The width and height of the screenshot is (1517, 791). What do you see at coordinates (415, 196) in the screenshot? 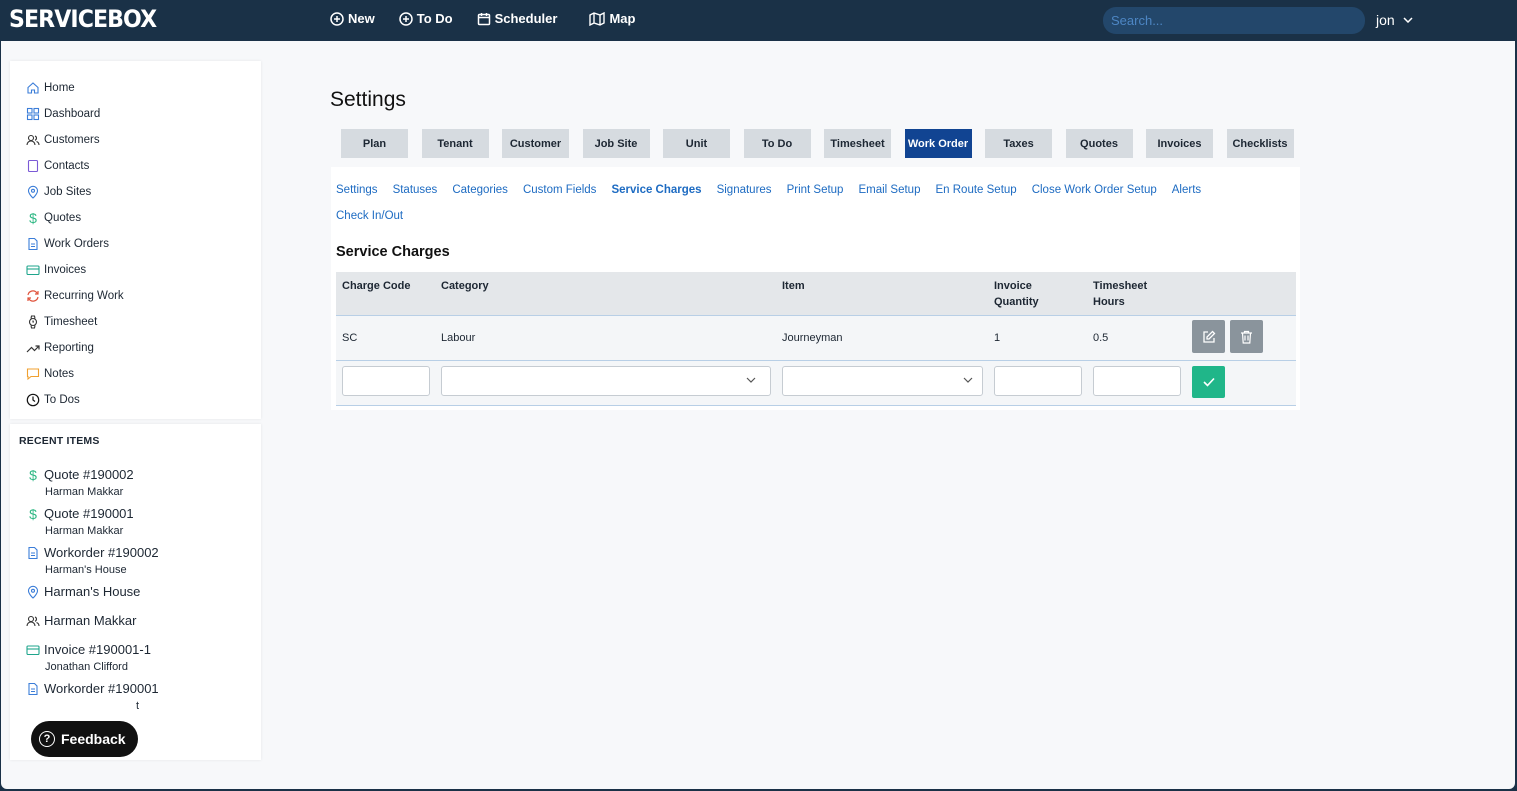
I see `subtab-statuses: Statuses` at bounding box center [415, 196].